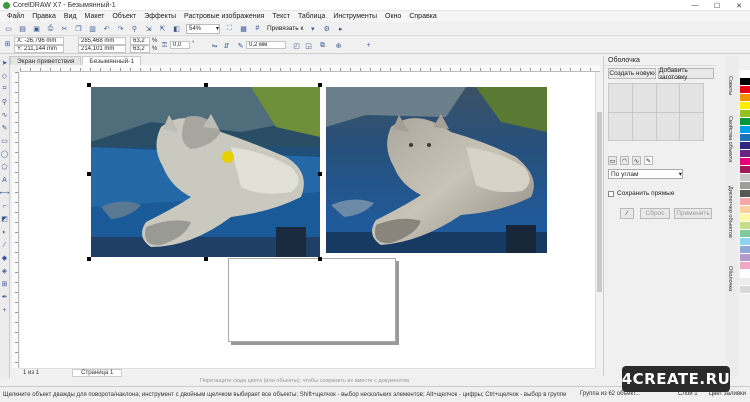 The width and height of the screenshot is (750, 402). Describe the element at coordinates (739, 5) in the screenshot. I see `close-button: ✕` at that location.